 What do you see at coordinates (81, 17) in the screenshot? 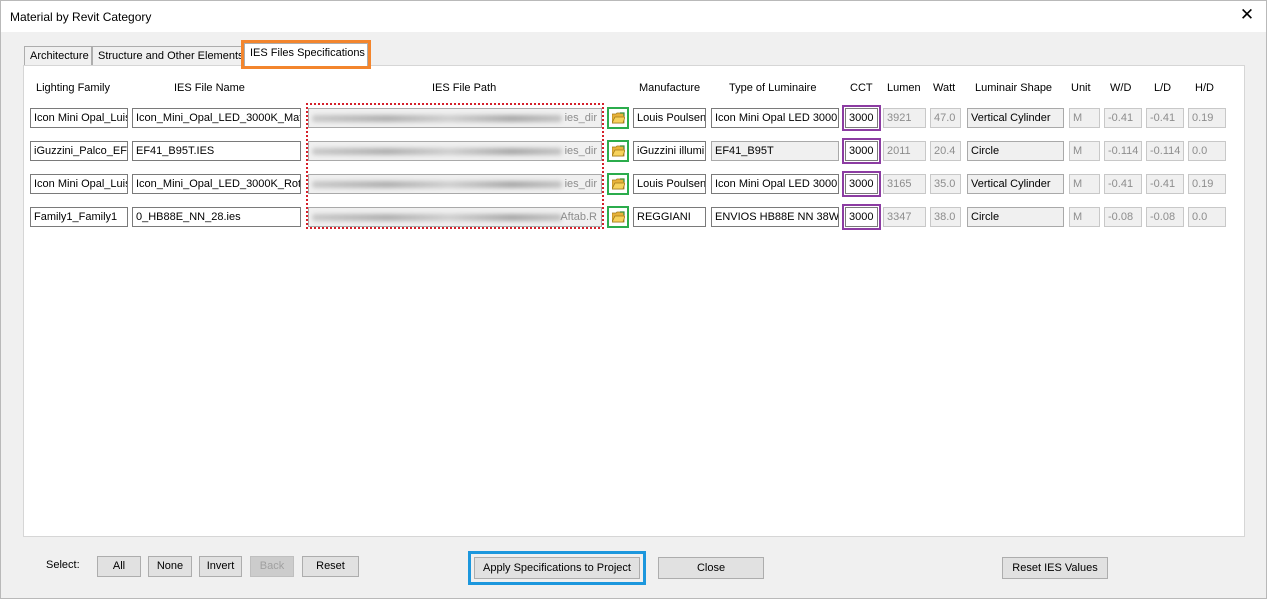
I see `window-title: Material by Revit Category` at bounding box center [81, 17].